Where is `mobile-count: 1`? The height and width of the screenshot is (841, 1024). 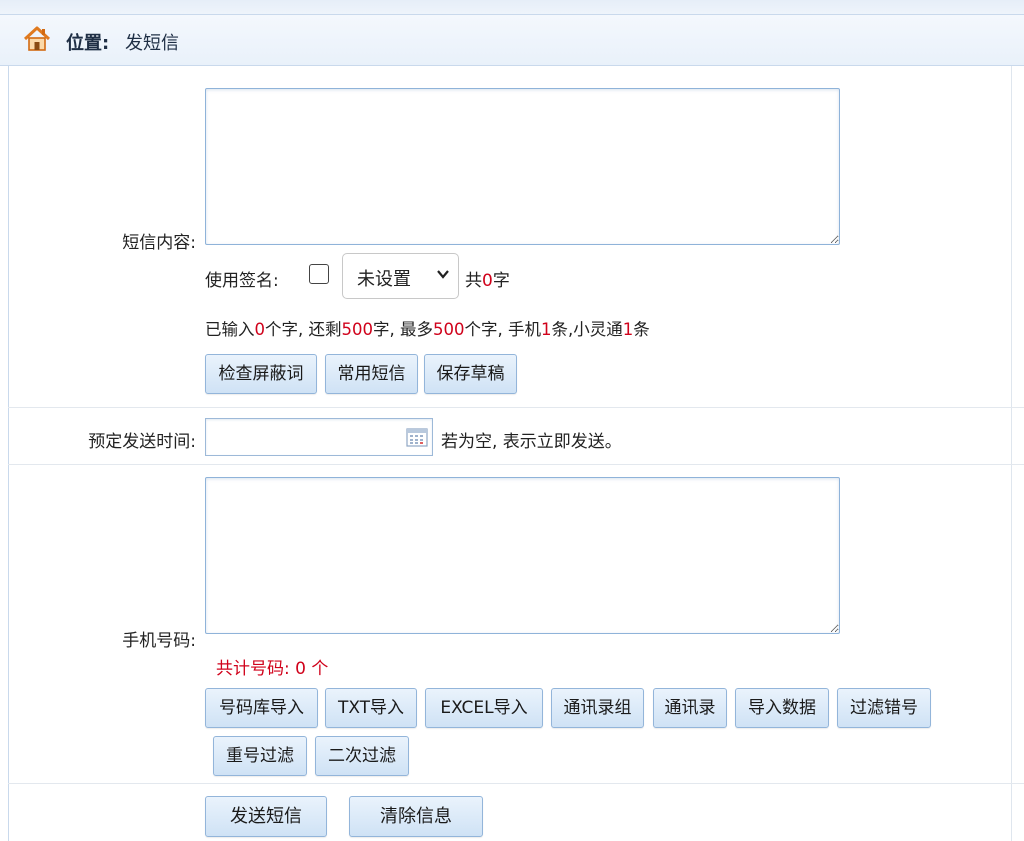 mobile-count: 1 is located at coordinates (546, 329).